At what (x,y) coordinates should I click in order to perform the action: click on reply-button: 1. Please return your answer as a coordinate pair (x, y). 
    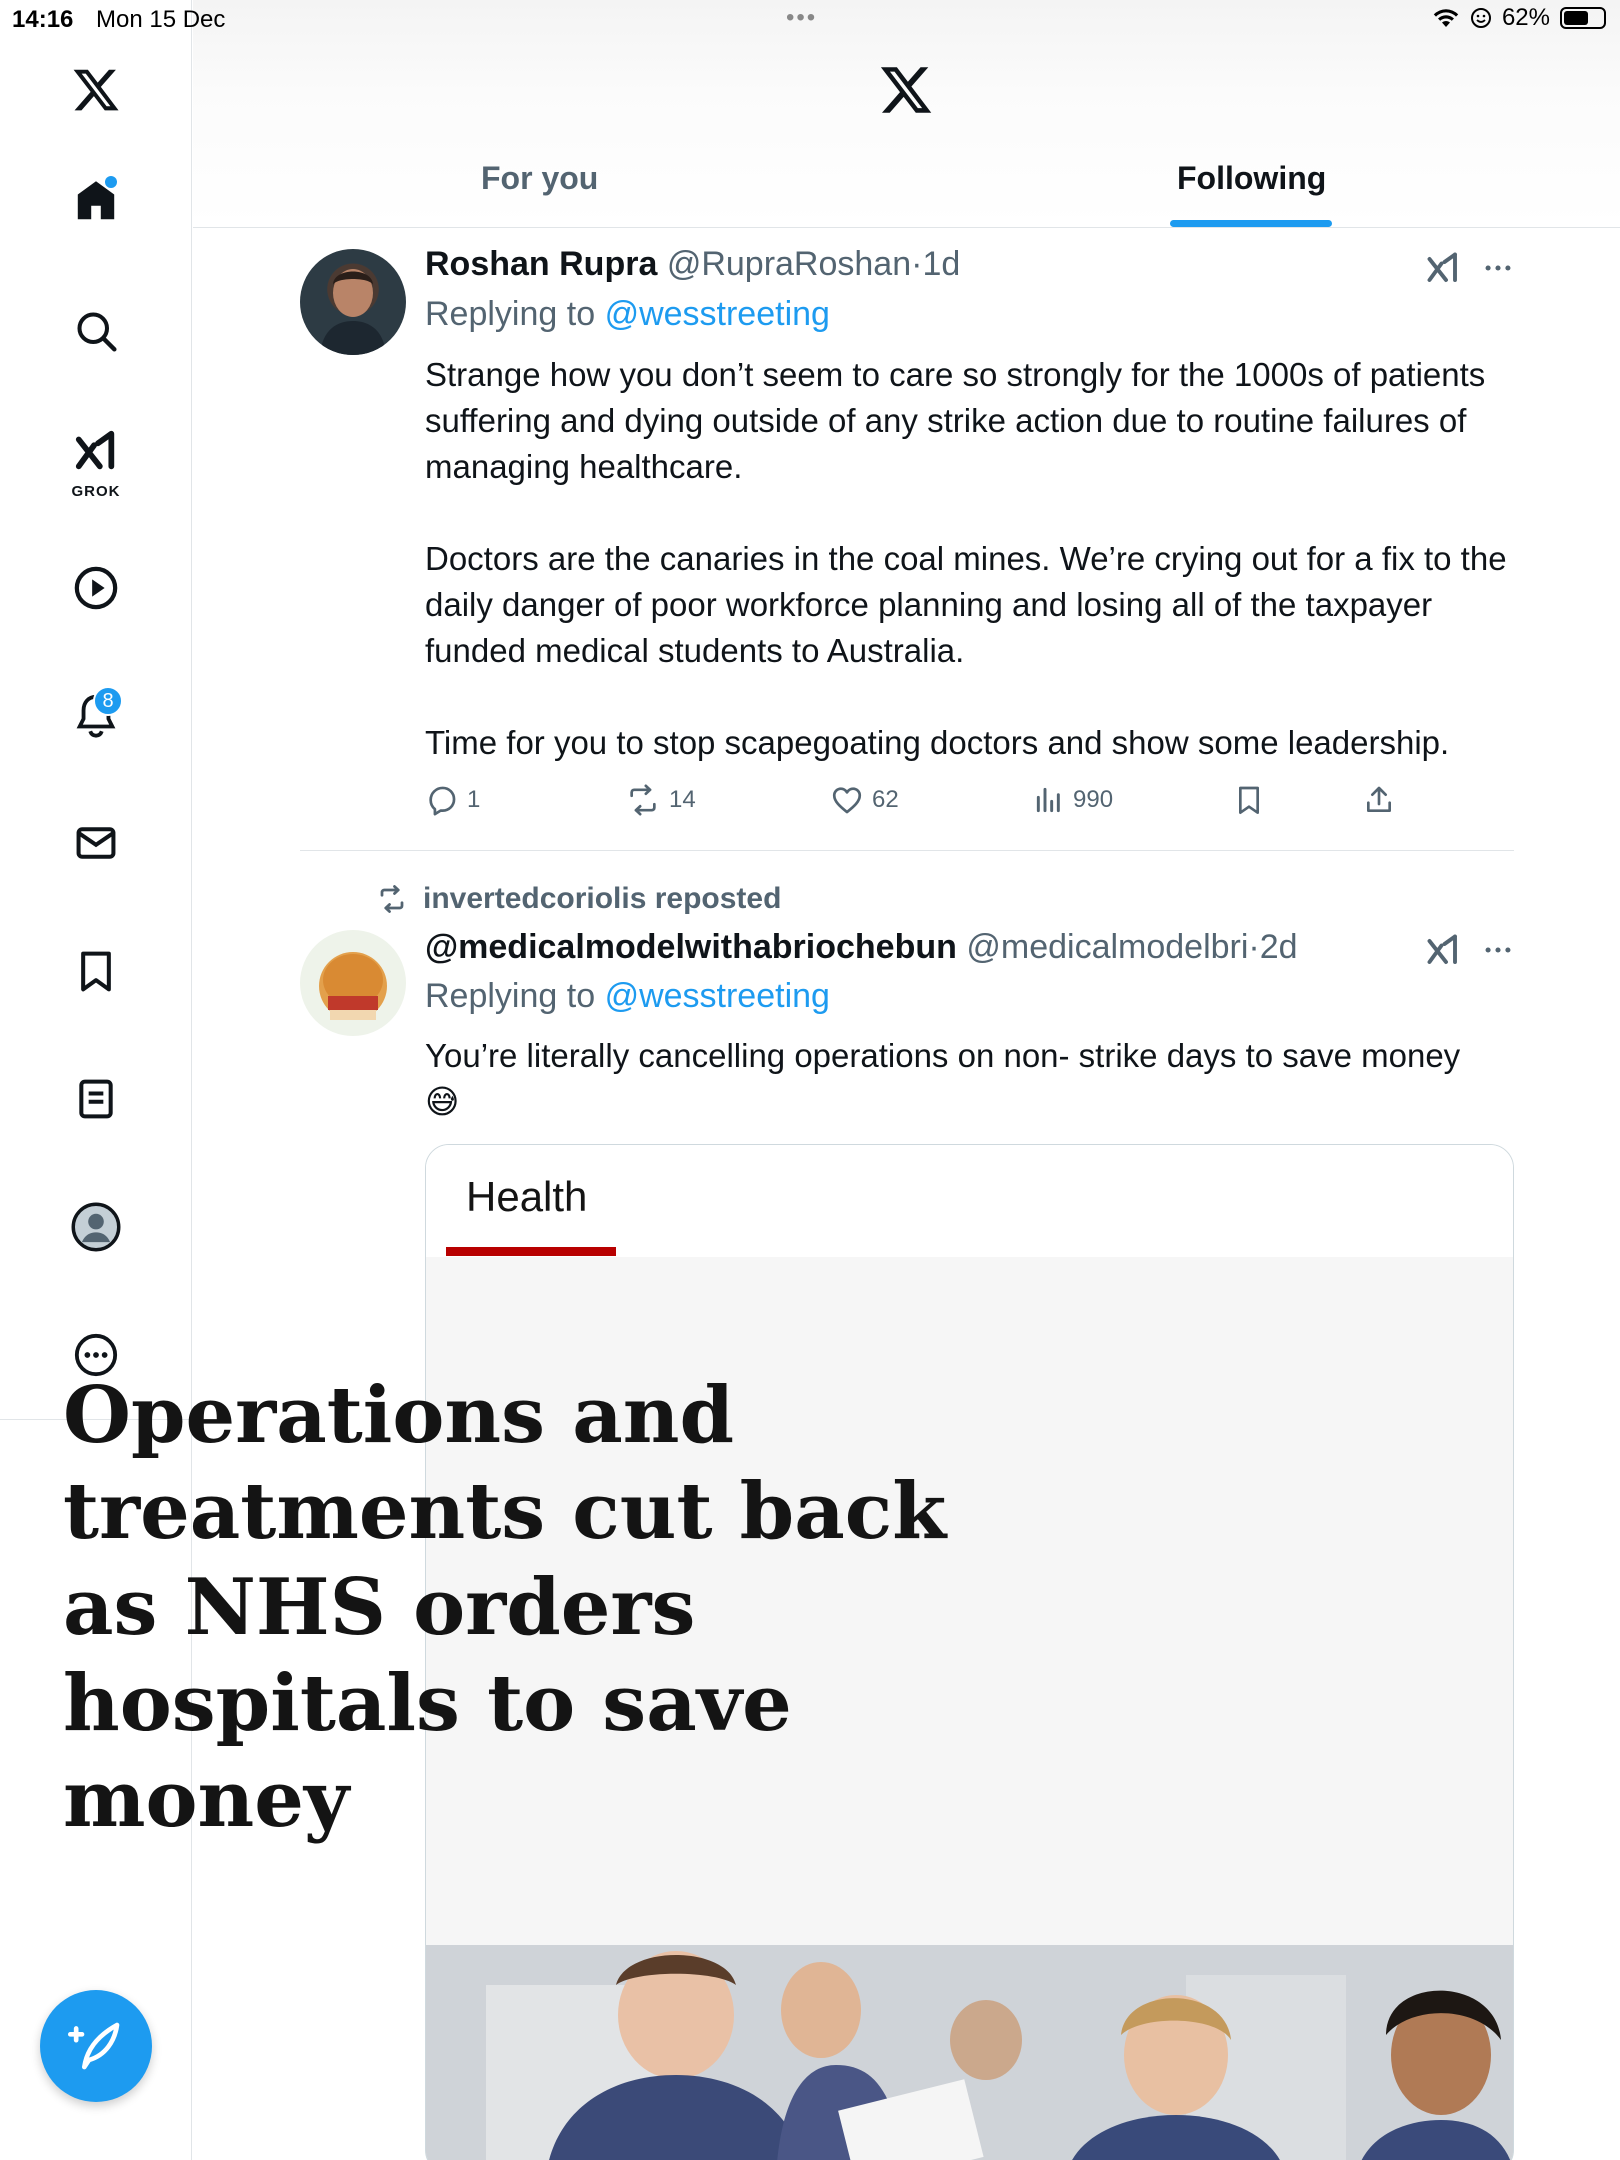
    Looking at the image, I should click on (452, 800).